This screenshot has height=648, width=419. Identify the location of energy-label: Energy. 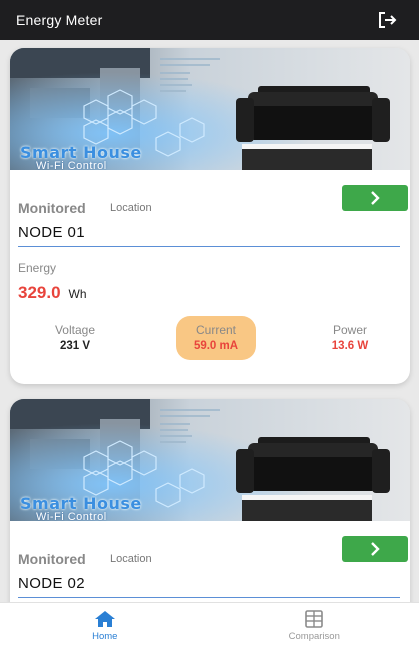
(37, 268).